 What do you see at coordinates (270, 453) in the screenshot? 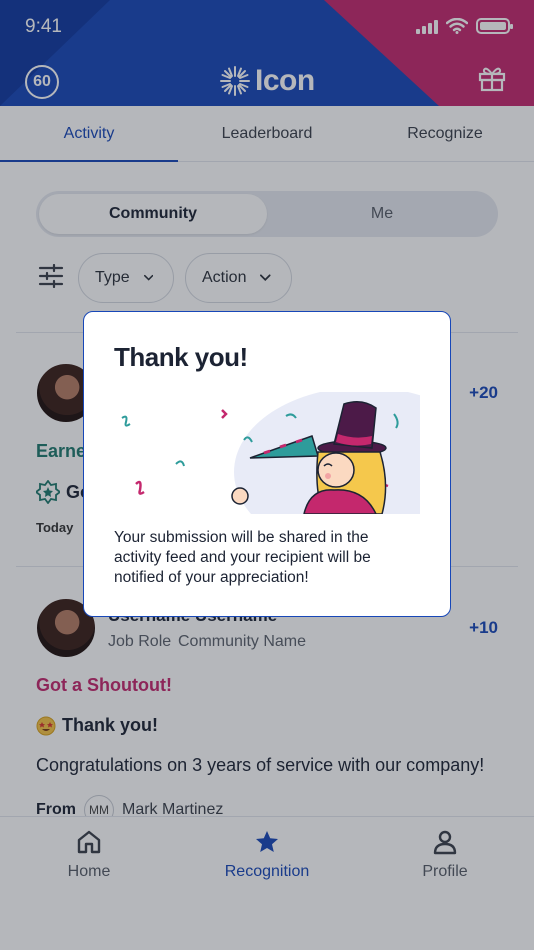
I see `celebration-illustration` at bounding box center [270, 453].